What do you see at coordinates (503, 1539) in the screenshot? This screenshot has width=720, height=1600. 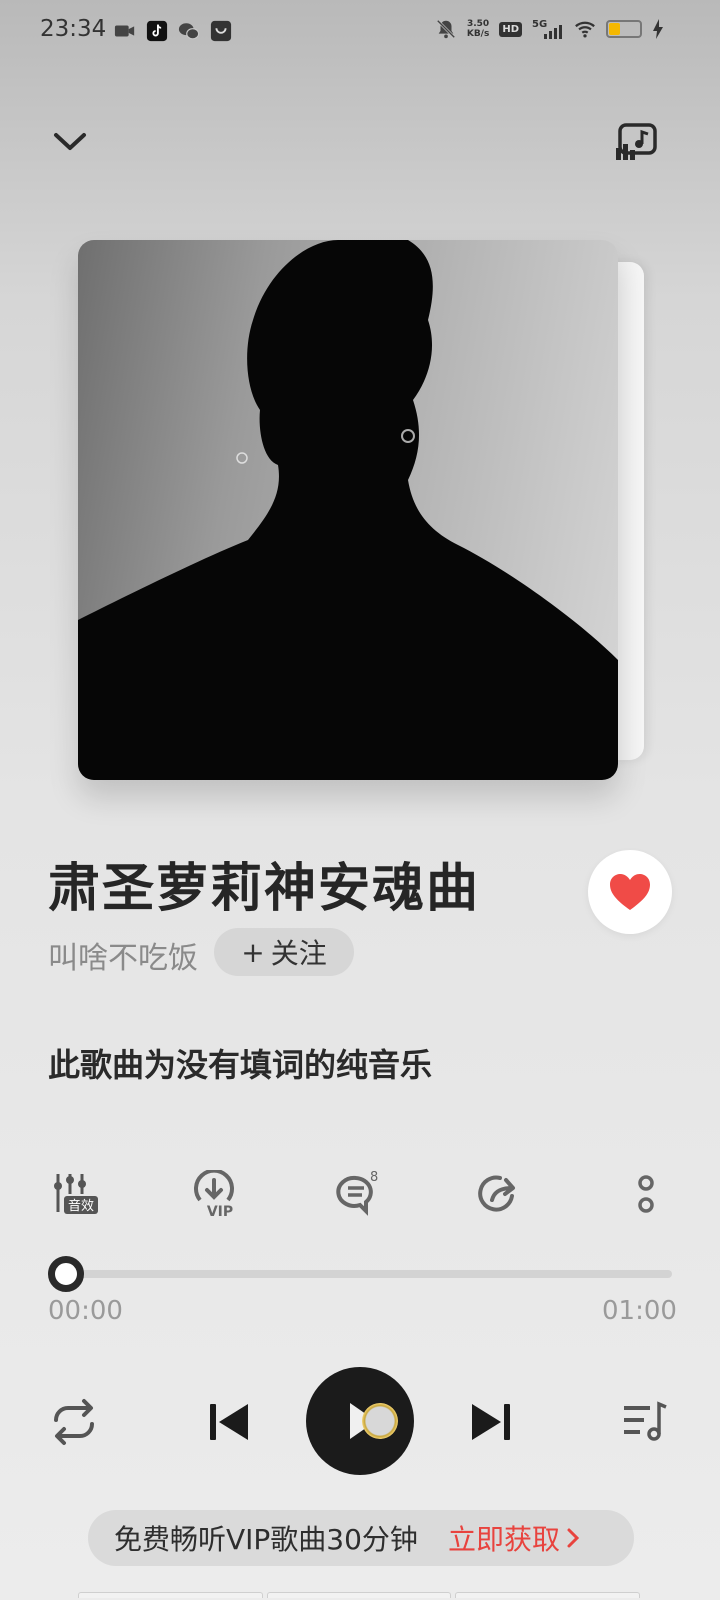 I see `vip-action-label: 立即获取` at bounding box center [503, 1539].